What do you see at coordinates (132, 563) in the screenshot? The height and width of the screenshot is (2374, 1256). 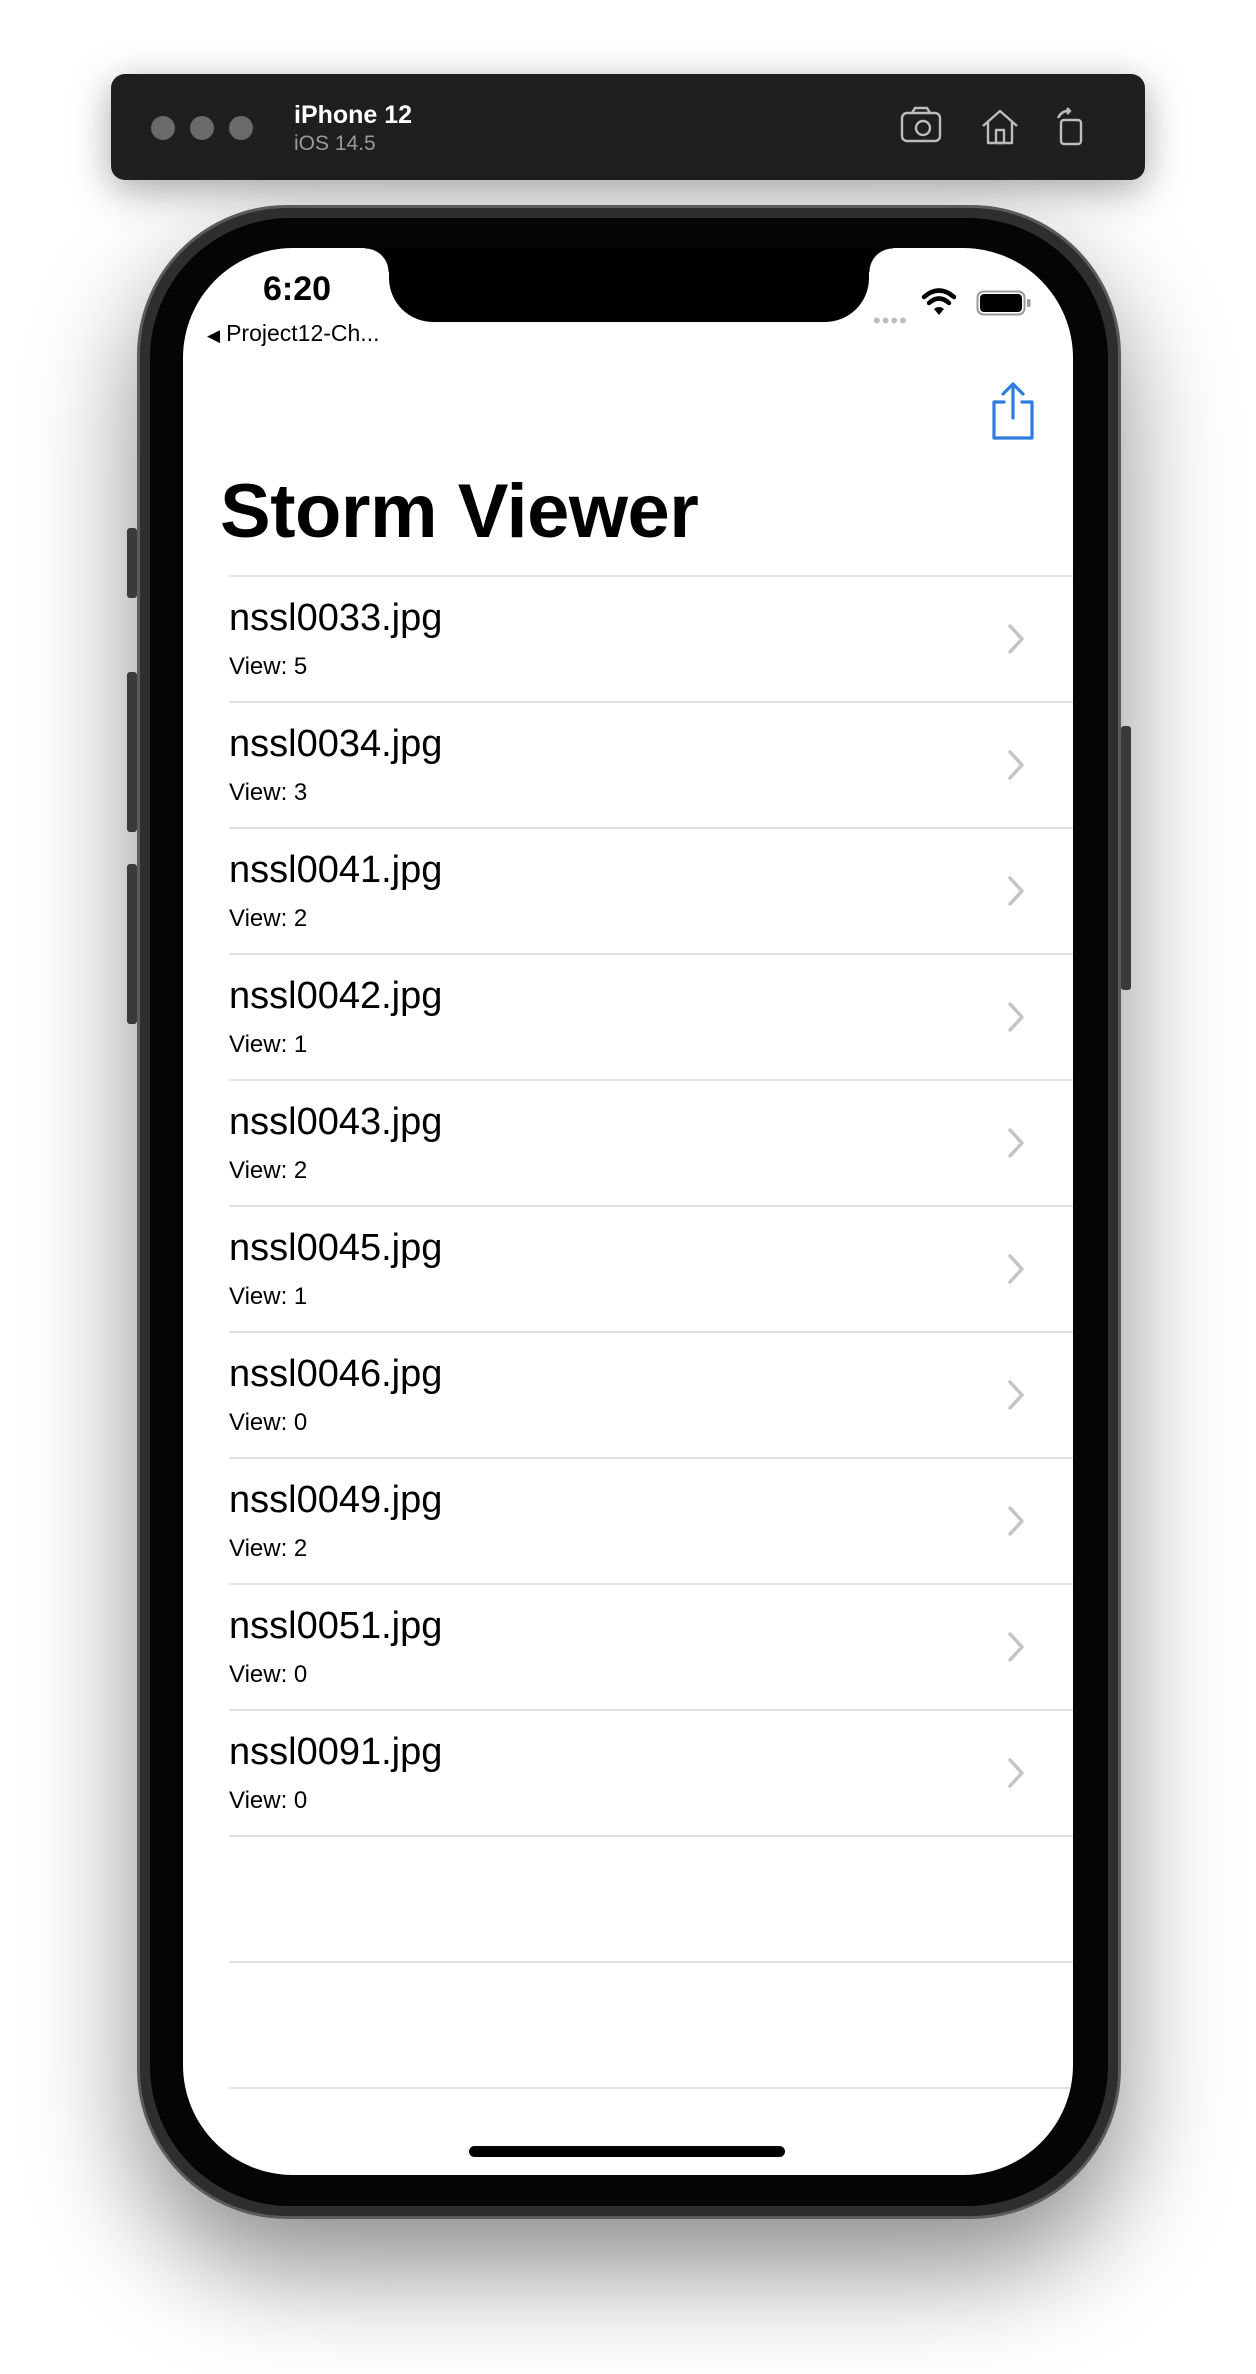 I see `mute-switch` at bounding box center [132, 563].